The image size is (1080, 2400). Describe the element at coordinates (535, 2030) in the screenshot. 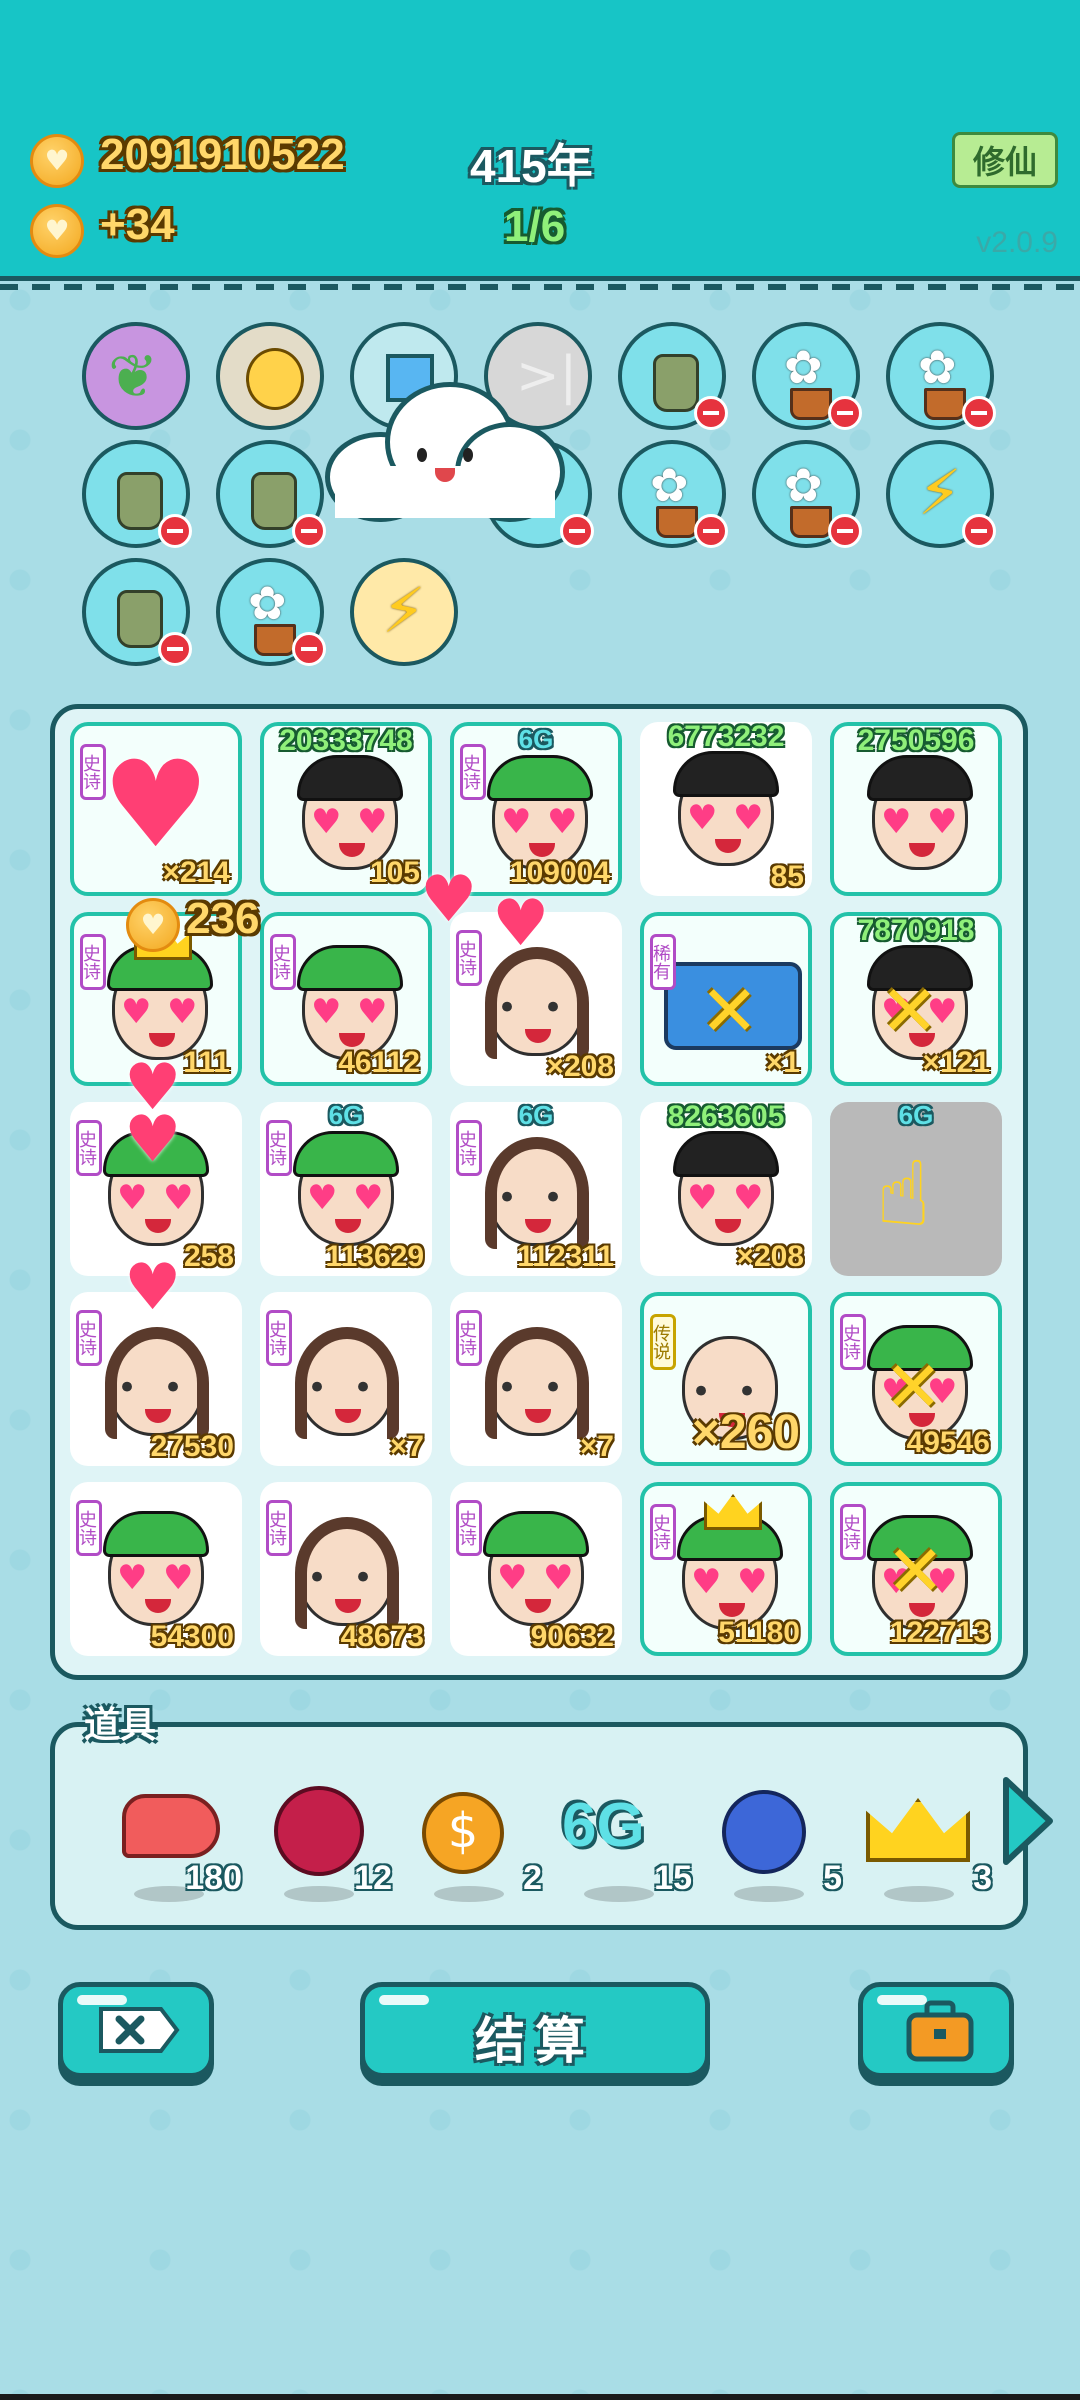

I see `settle-button: 结算` at that location.